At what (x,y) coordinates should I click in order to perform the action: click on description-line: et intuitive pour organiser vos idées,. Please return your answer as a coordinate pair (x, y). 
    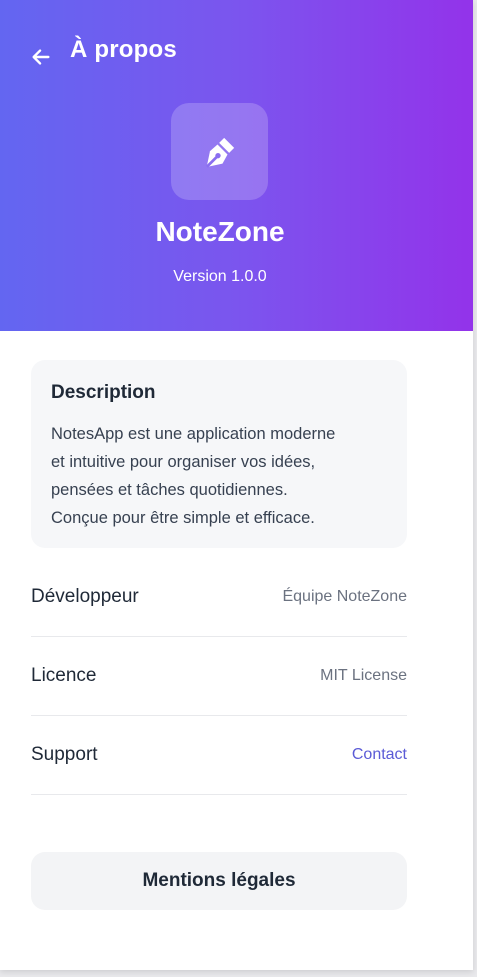
    Looking at the image, I should click on (183, 462).